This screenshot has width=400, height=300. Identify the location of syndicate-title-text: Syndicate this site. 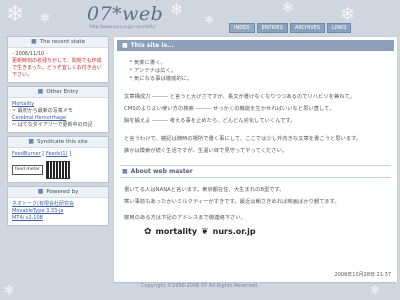
(62, 142).